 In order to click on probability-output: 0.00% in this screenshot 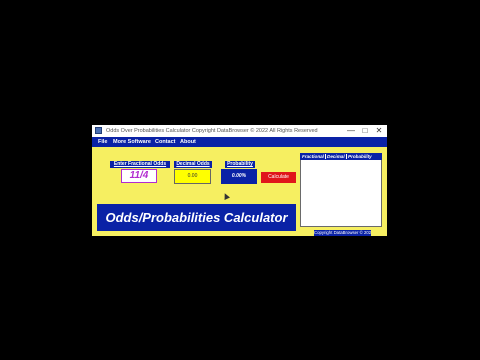, I will do `click(239, 176)`.